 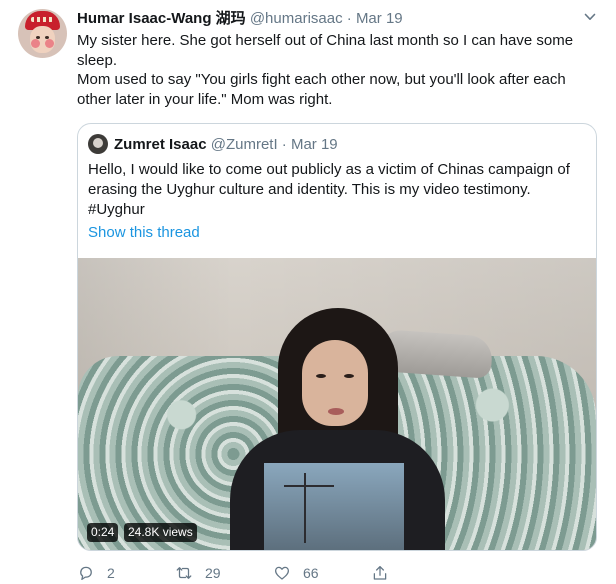 I want to click on tweet-date: Mar 19, so click(x=379, y=18).